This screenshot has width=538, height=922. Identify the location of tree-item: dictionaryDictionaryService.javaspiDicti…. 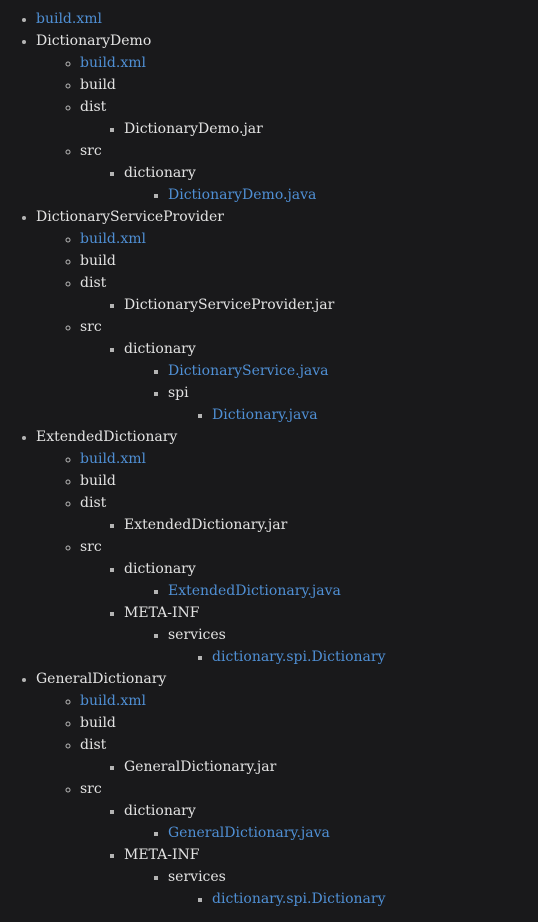
(331, 382).